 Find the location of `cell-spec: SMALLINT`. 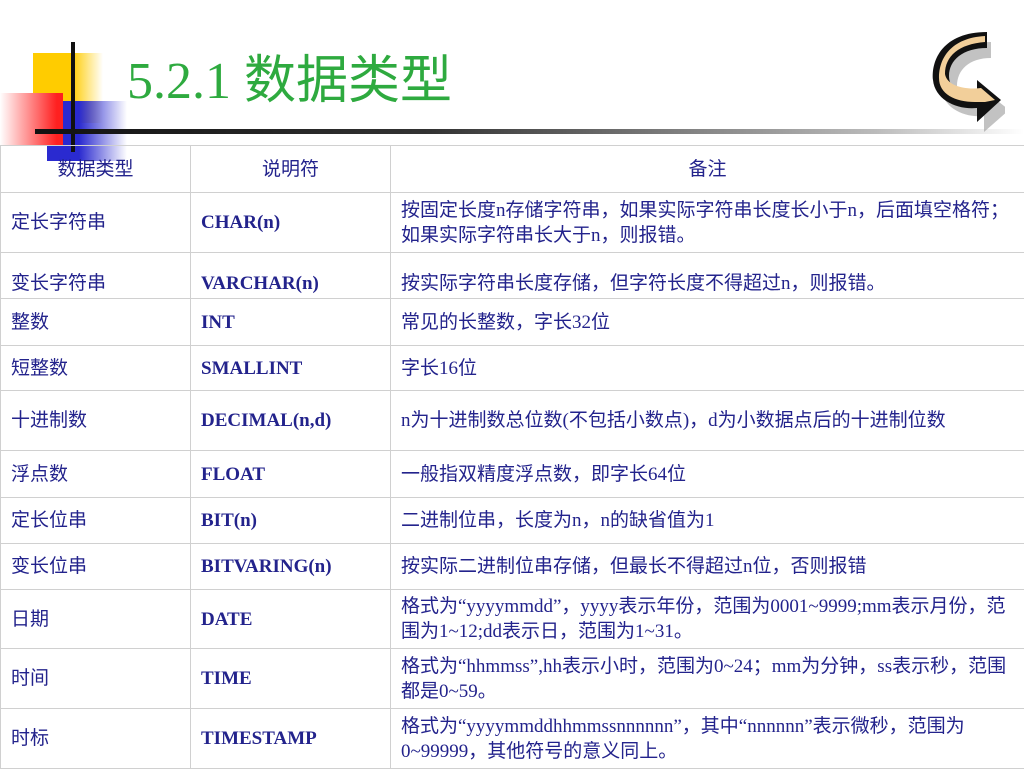

cell-spec: SMALLINT is located at coordinates (291, 368).